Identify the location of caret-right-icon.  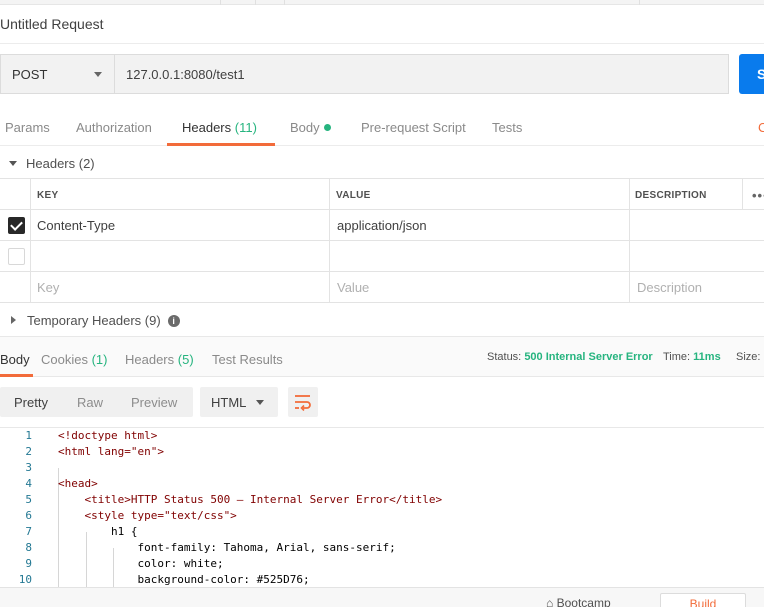
(13, 320).